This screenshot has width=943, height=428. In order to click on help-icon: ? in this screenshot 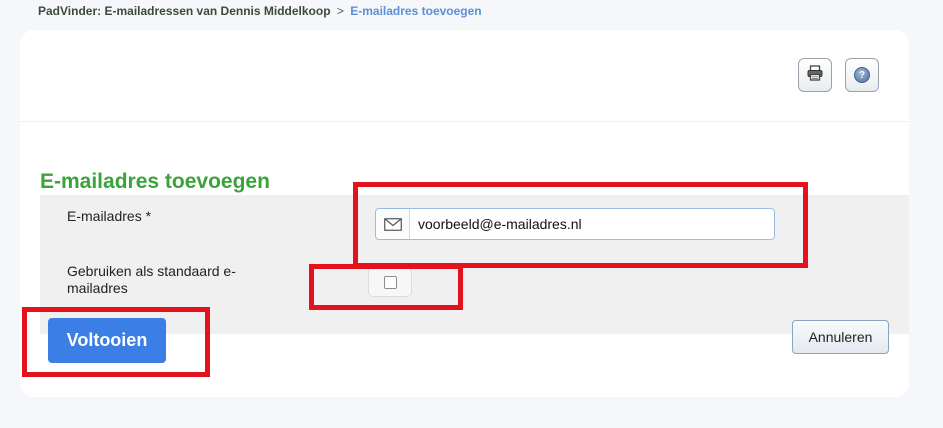, I will do `click(862, 75)`.